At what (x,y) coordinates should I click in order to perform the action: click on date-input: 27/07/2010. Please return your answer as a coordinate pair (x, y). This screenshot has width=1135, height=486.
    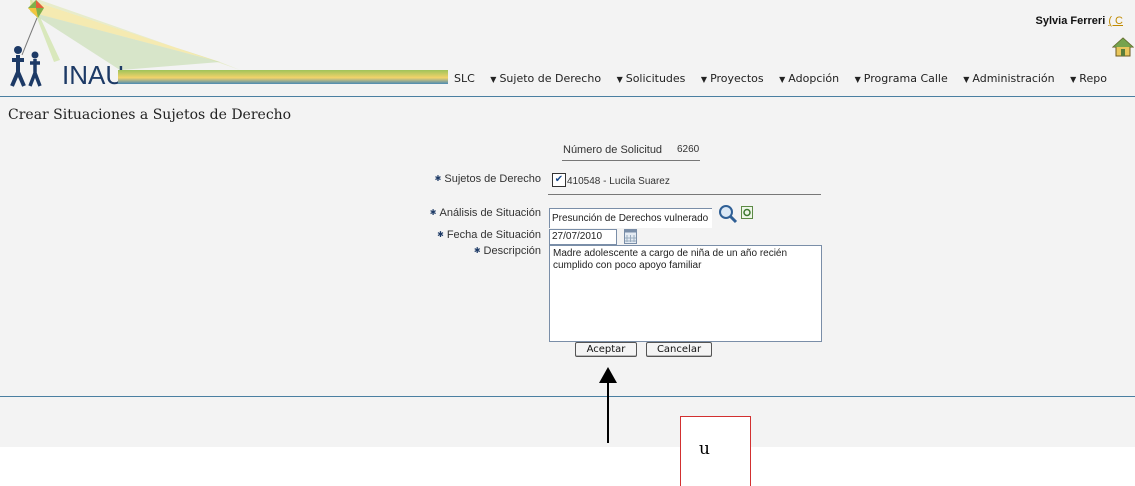
    Looking at the image, I should click on (583, 237).